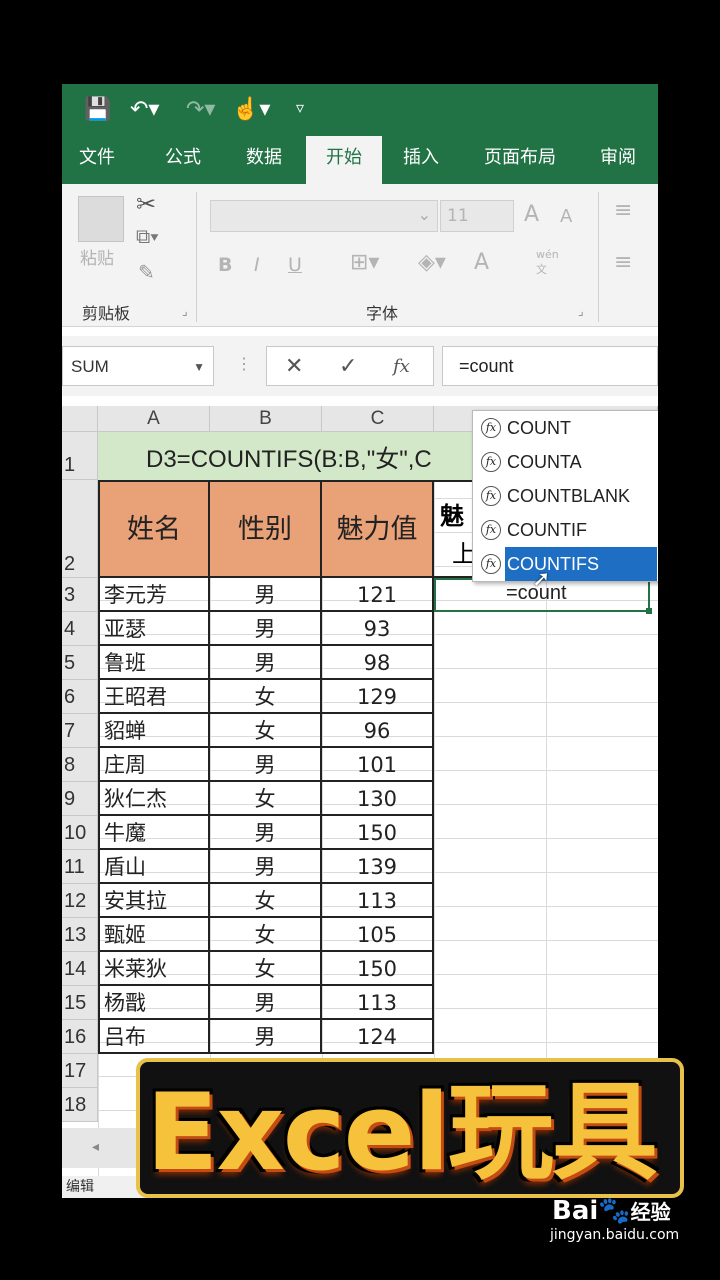  I want to click on autocomplete-item-countblank: fx COUNTBLANK, so click(565, 496).